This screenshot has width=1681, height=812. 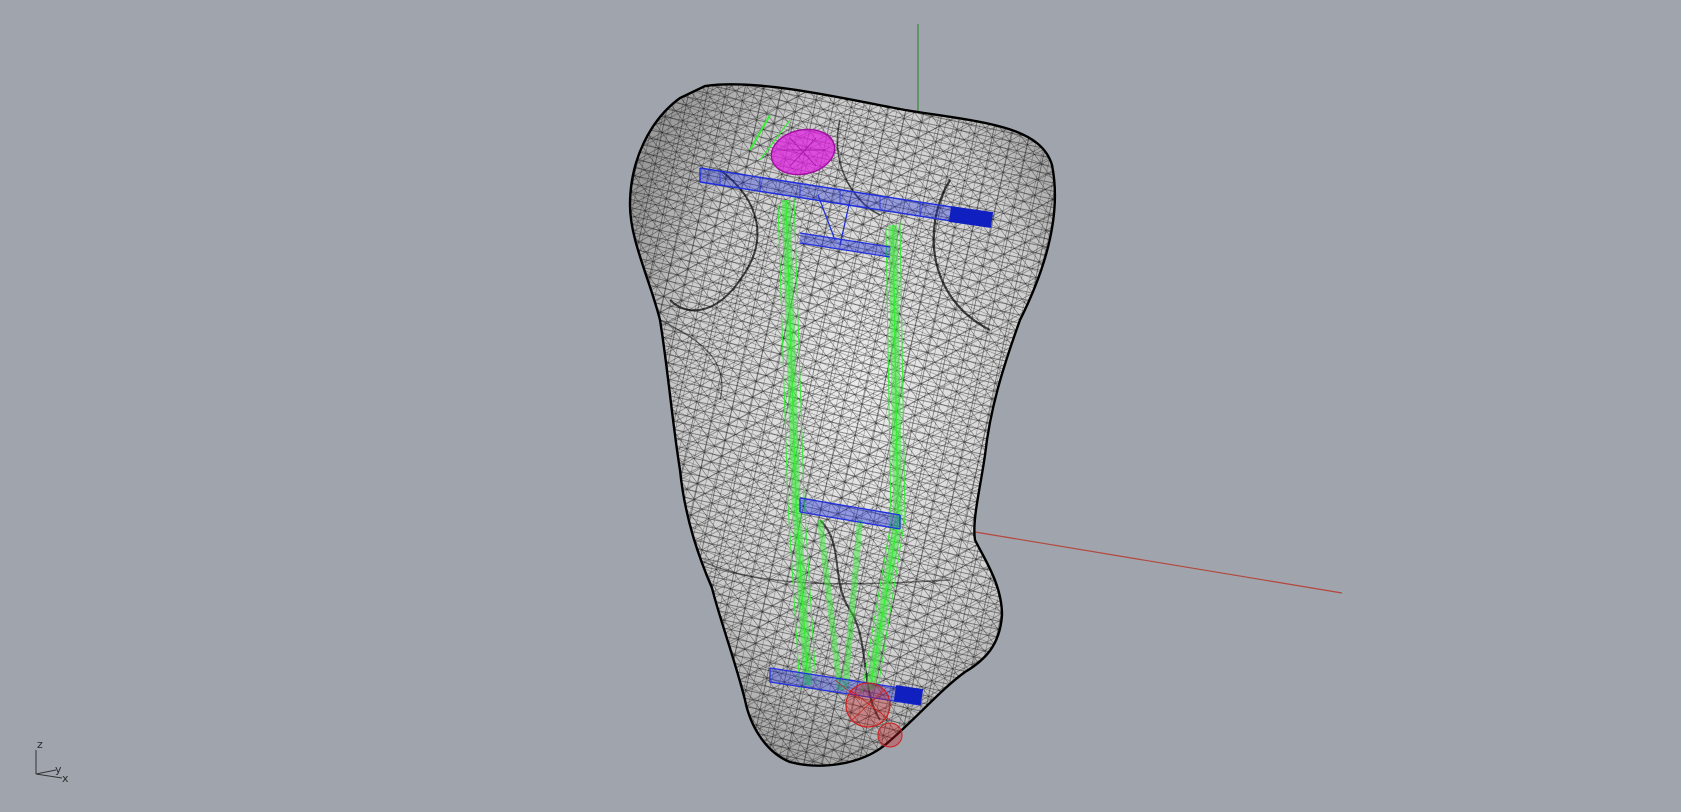 I want to click on axis-widget-y-label: y, so click(x=58, y=769).